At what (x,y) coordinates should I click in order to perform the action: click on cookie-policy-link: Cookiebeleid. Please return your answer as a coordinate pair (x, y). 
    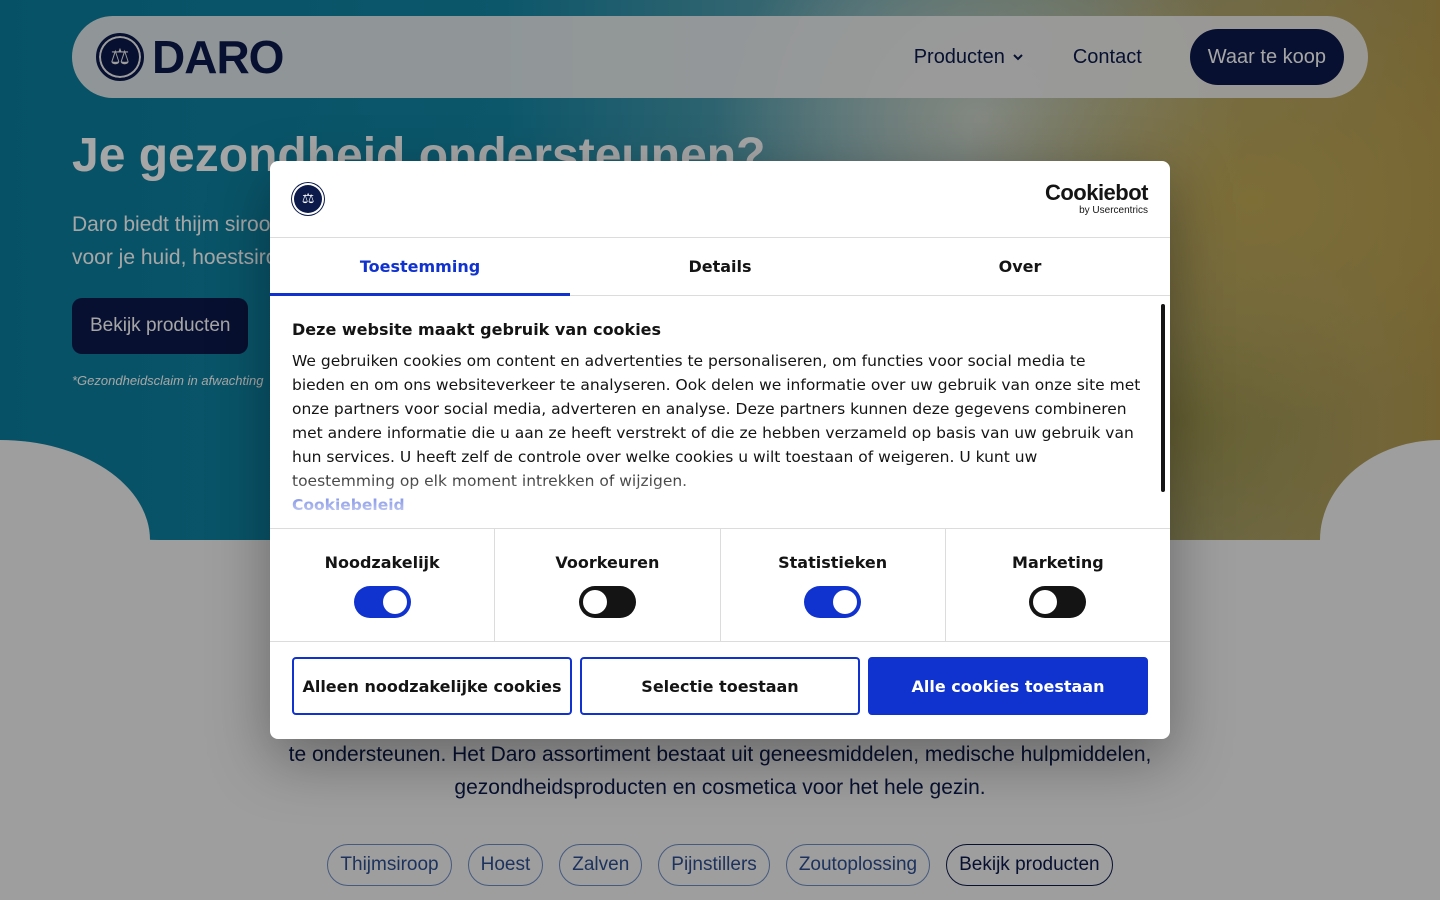
    Looking at the image, I should click on (720, 505).